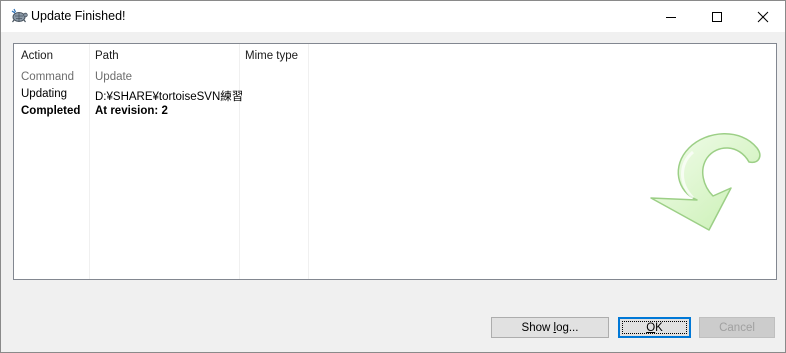  I want to click on ok-button: OK, so click(654, 327).